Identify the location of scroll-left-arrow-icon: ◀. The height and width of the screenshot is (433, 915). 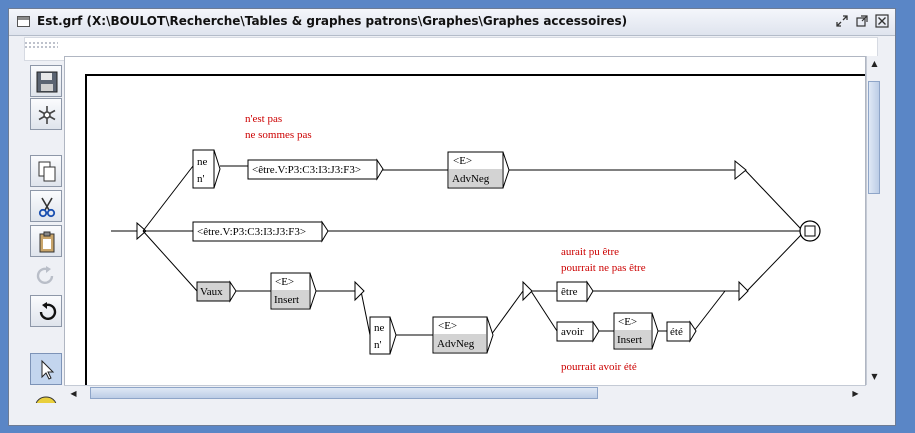
(73, 393).